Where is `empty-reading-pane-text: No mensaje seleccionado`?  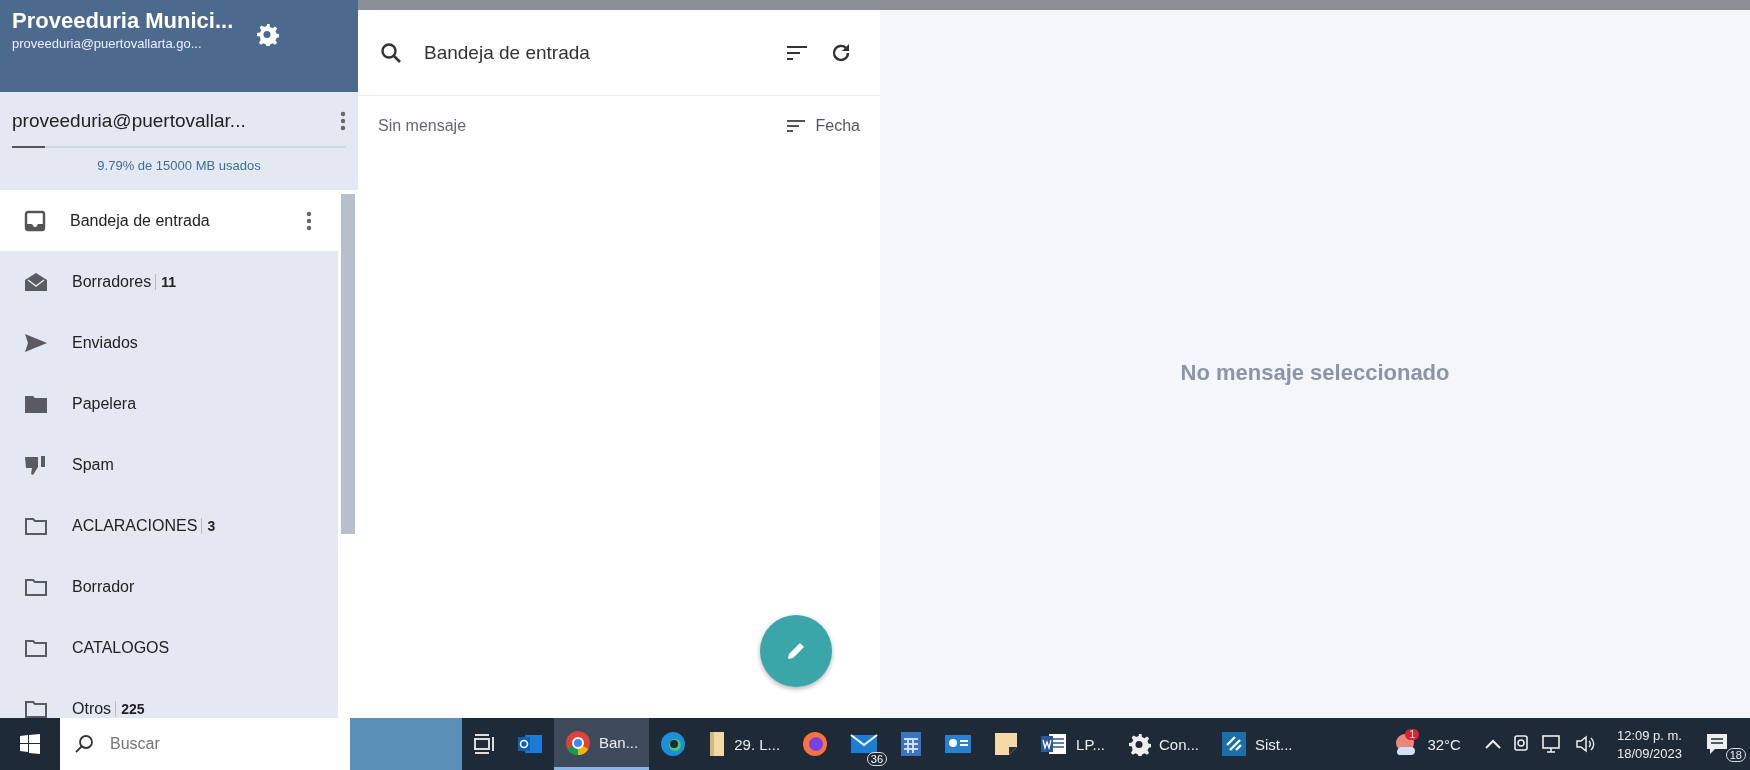 empty-reading-pane-text: No mensaje seleccionado is located at coordinates (1315, 373).